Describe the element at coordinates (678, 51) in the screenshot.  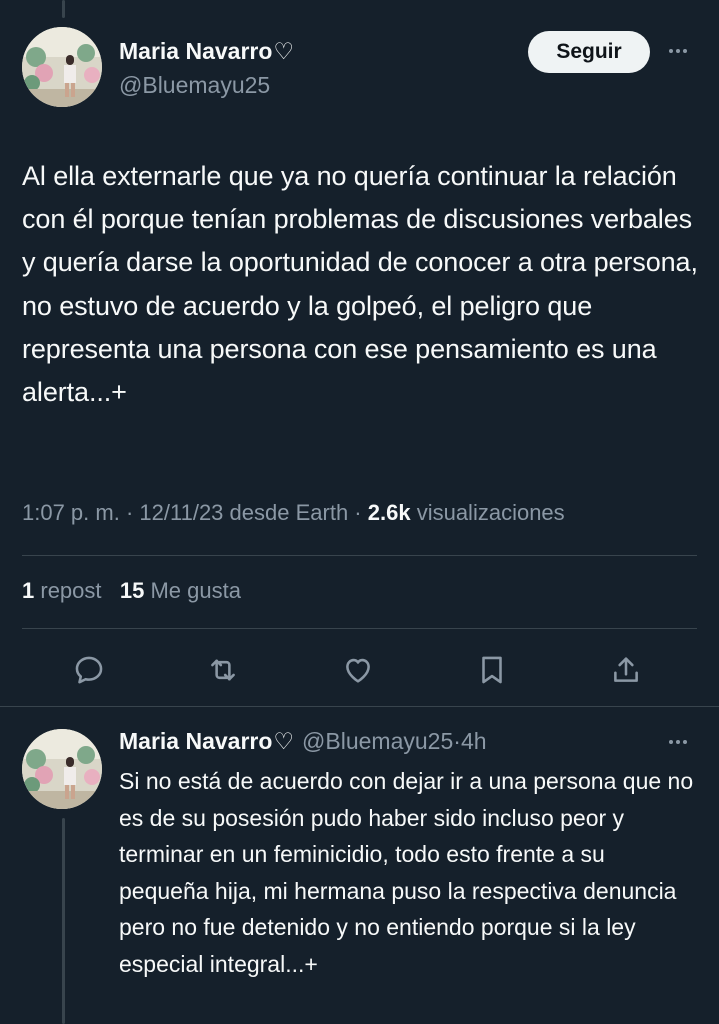
I see `more-options-icon` at that location.